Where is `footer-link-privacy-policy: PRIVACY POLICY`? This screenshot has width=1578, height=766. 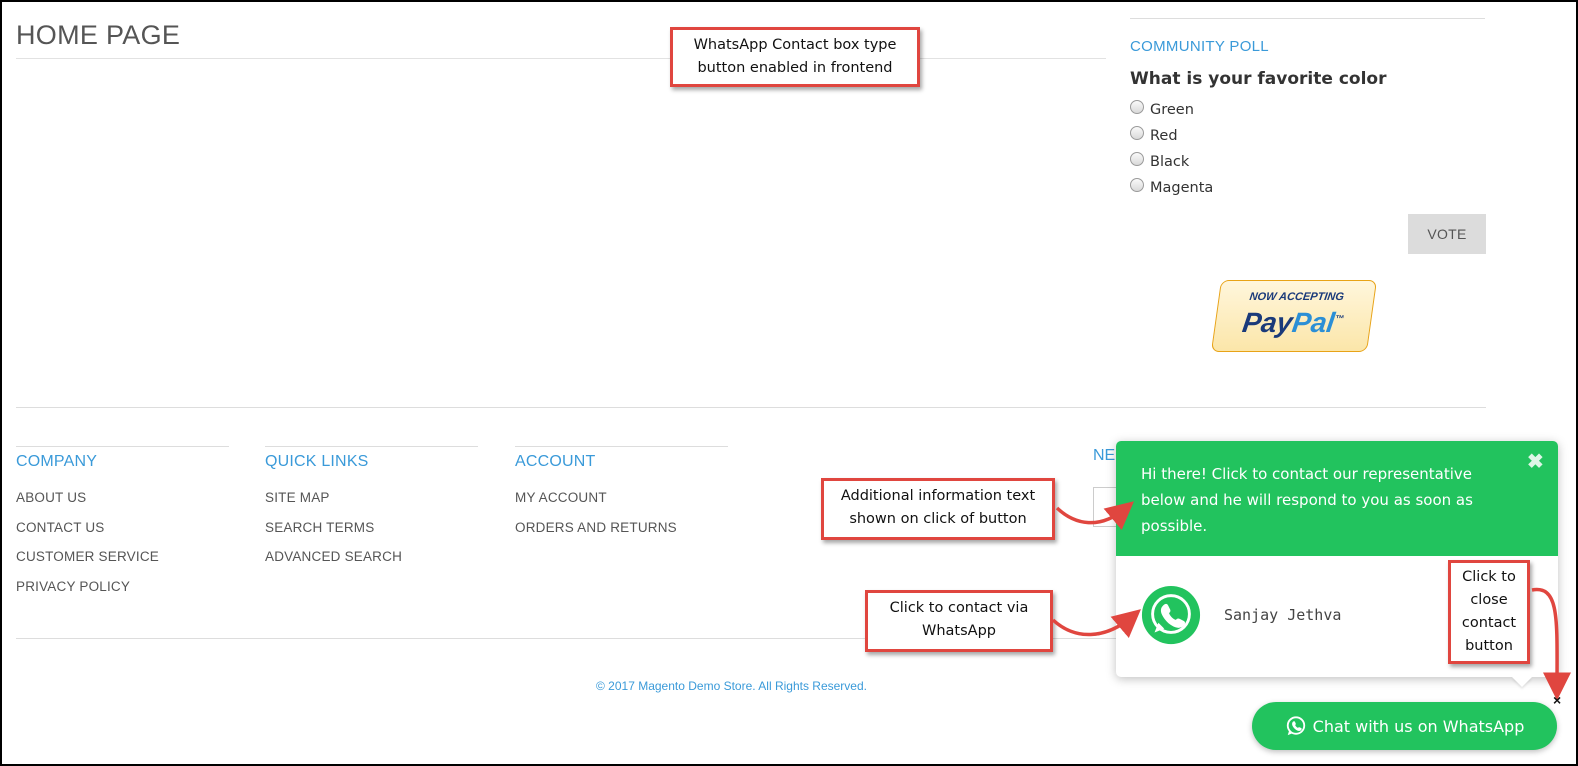 footer-link-privacy-policy: PRIVACY POLICY is located at coordinates (73, 586).